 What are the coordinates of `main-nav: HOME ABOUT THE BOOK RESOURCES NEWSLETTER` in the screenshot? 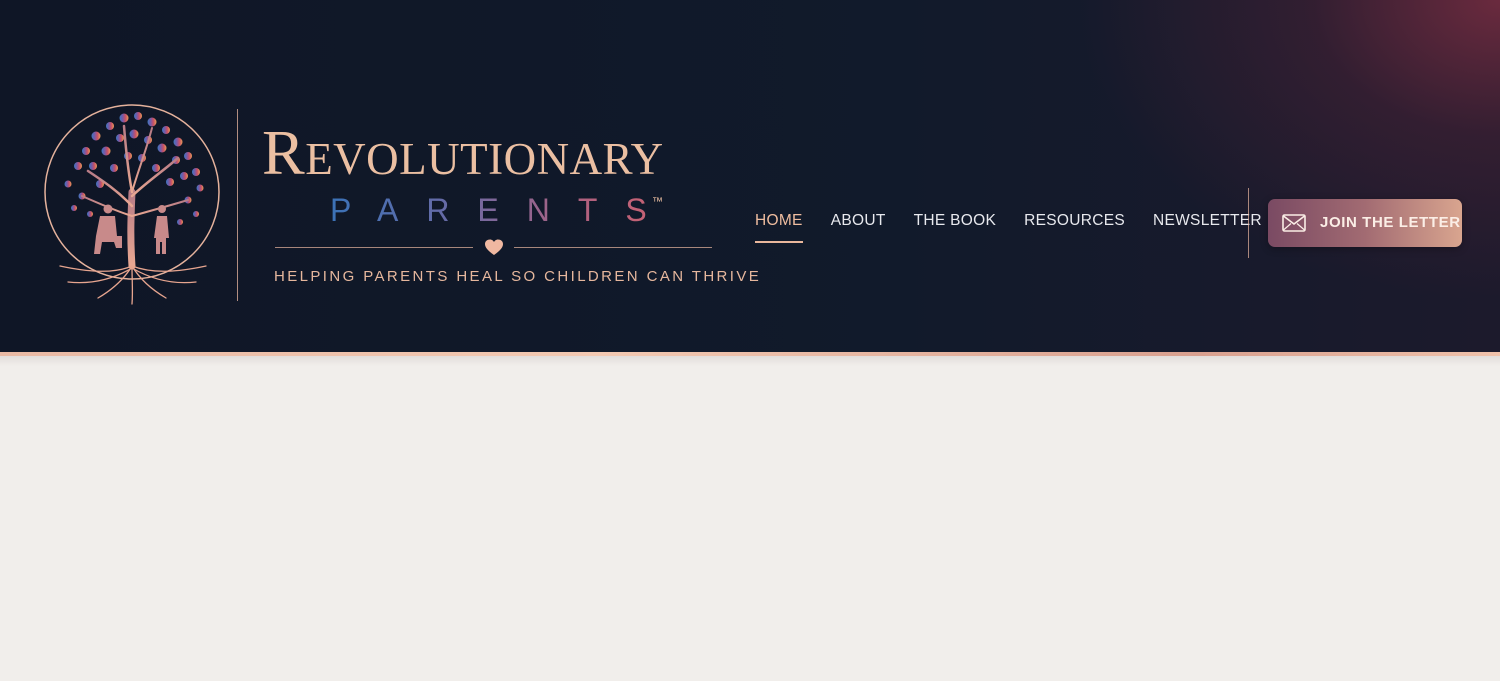 It's located at (1022, 227).